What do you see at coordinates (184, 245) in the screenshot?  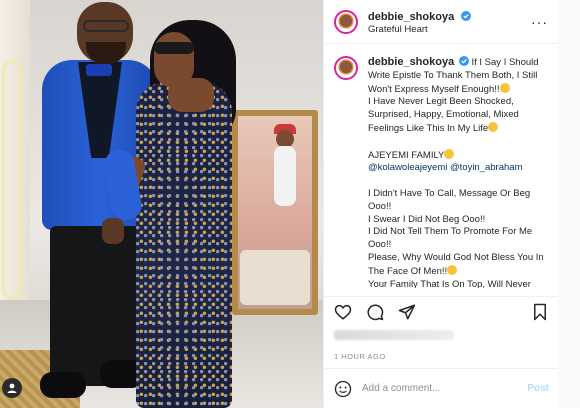 I see `sequin-dress` at bounding box center [184, 245].